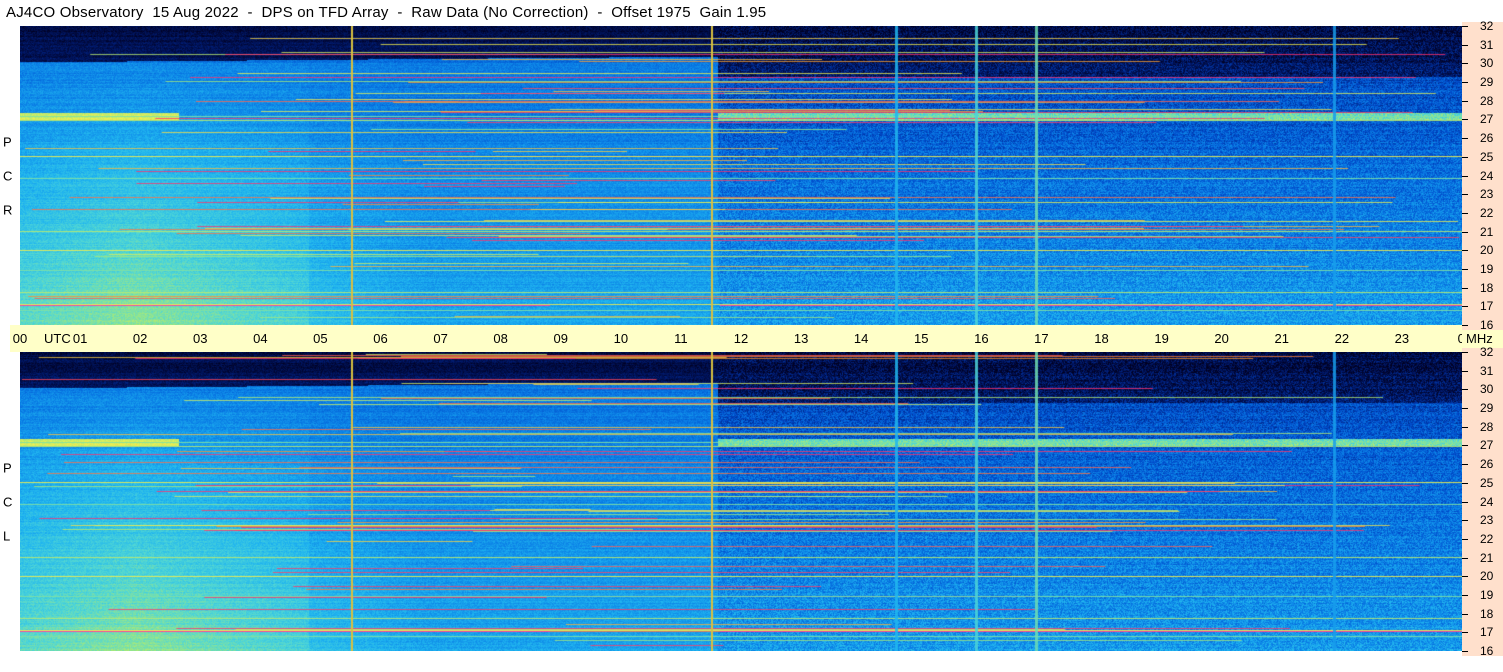 This screenshot has height=672, width=1503. What do you see at coordinates (801, 338) in the screenshot?
I see `time-tick-label: 13` at bounding box center [801, 338].